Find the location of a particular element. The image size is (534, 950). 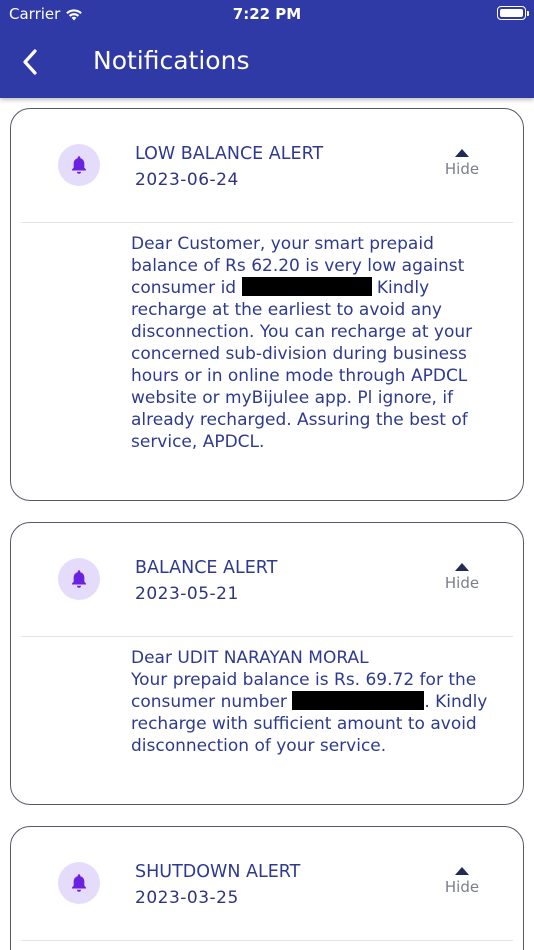

app-header: Carrier 7:22 PM Notifications is located at coordinates (267, 49).